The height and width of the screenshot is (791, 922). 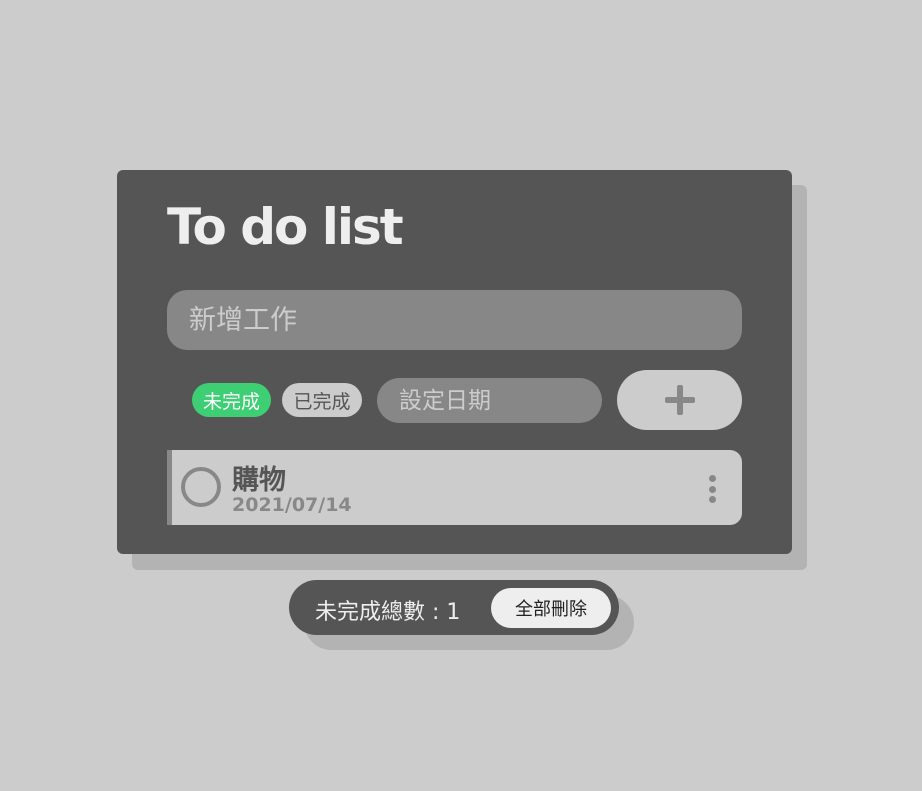 I want to click on task-checkbox, so click(x=201, y=487).